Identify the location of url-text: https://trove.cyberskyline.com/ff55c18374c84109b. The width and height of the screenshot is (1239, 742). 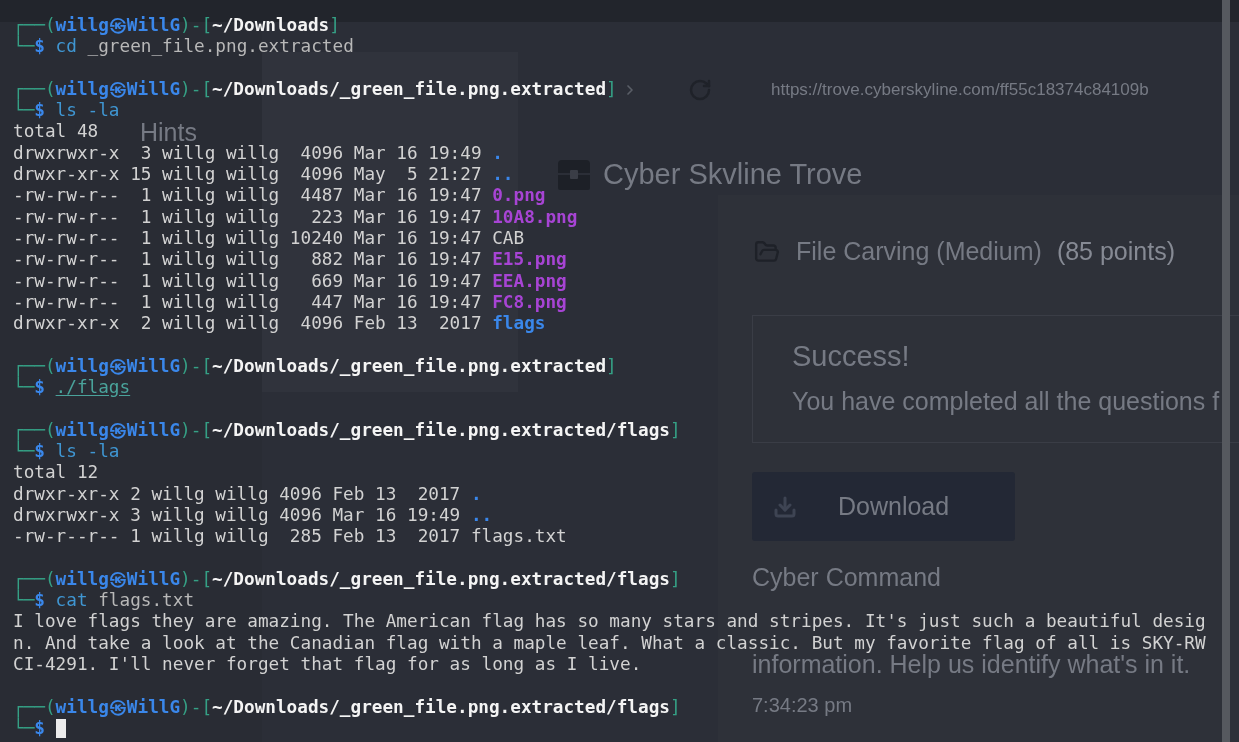
(960, 90).